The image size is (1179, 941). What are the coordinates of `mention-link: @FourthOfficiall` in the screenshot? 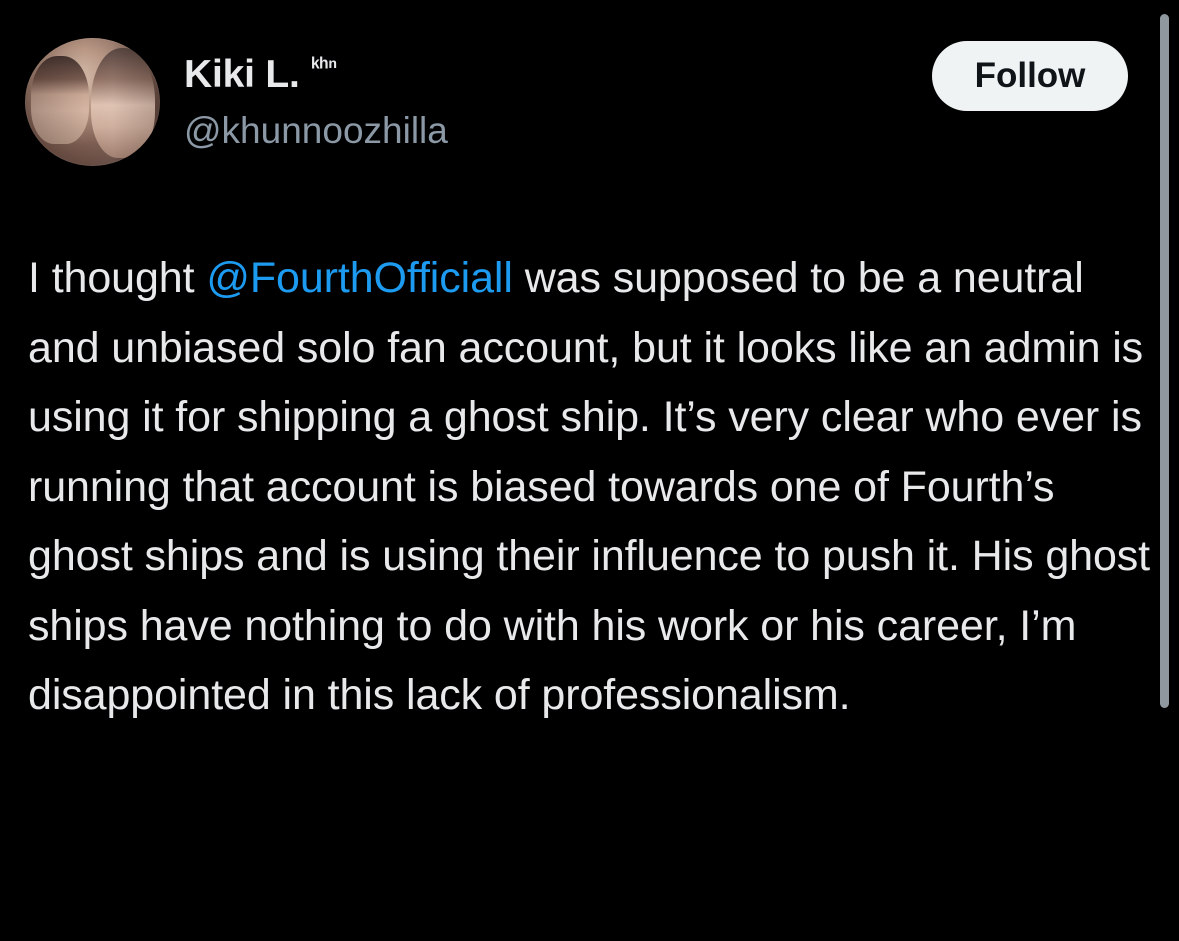 It's located at (359, 278).